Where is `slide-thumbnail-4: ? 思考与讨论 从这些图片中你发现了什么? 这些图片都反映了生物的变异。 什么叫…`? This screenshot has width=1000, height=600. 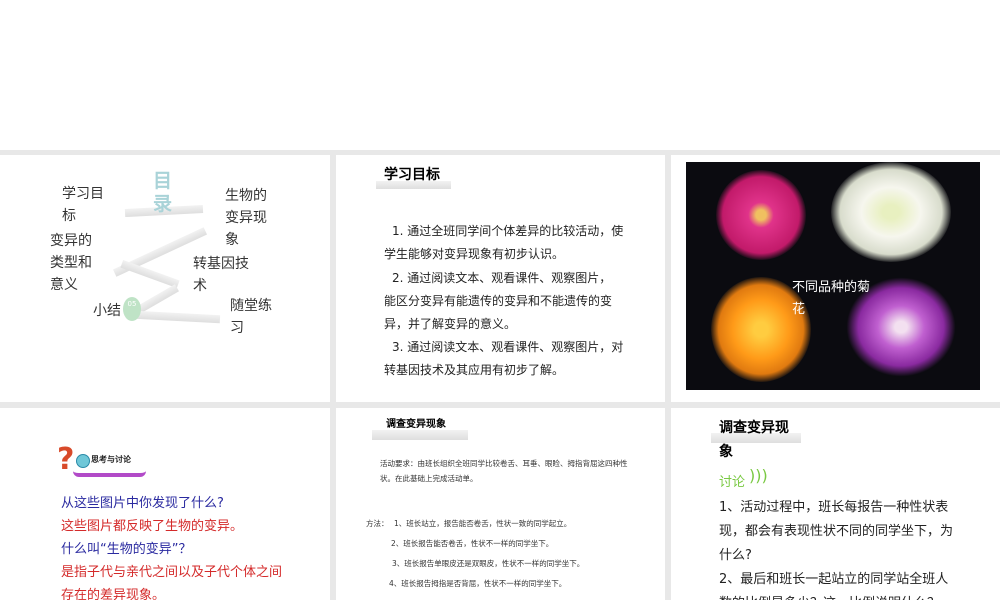 slide-thumbnail-4: ? 思考与讨论 从这些图片中你发现了什么? 这些图片都反映了生物的变异。 什么叫… is located at coordinates (165, 504).